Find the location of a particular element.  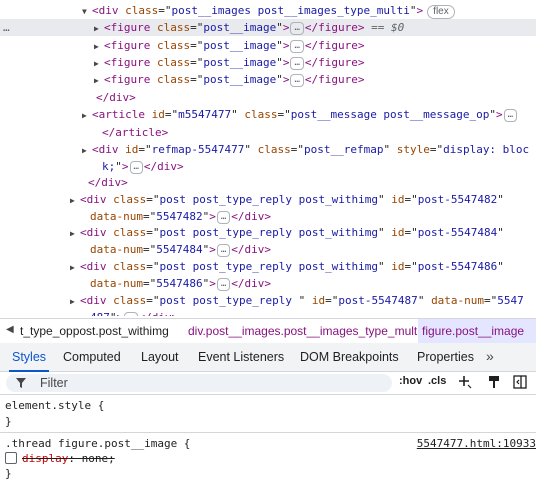

tag-text: </article> is located at coordinates (135, 132).